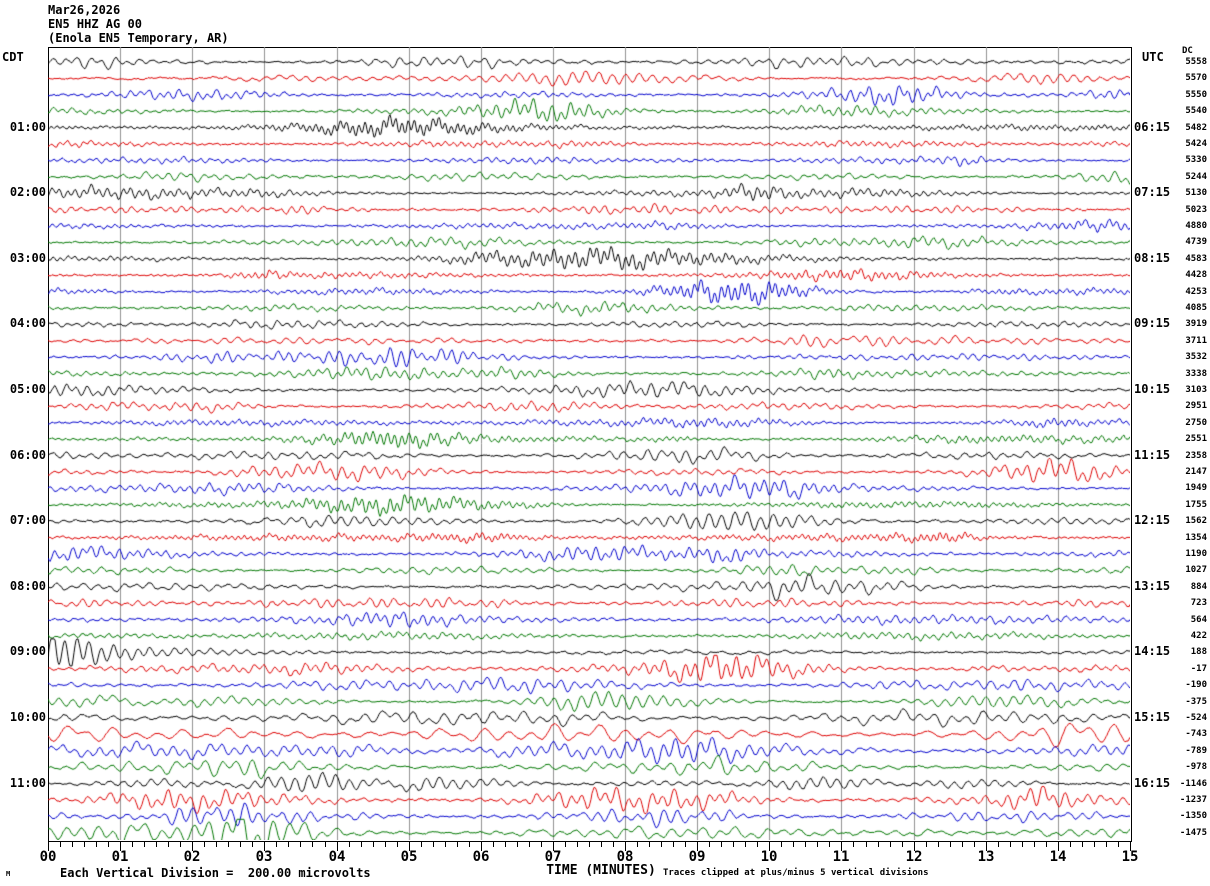  I want to click on x-tick-label: 02, so click(192, 857).